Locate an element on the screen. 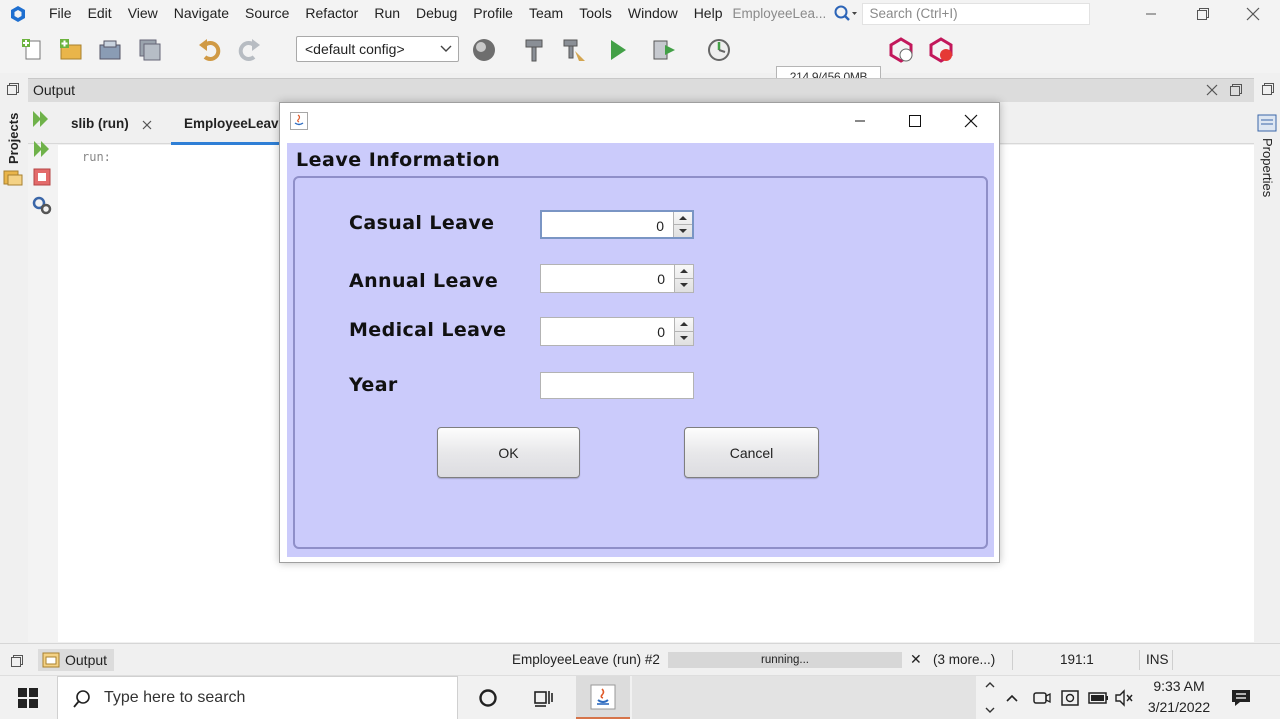  clock-time: 9:33 AM is located at coordinates (1179, 686).